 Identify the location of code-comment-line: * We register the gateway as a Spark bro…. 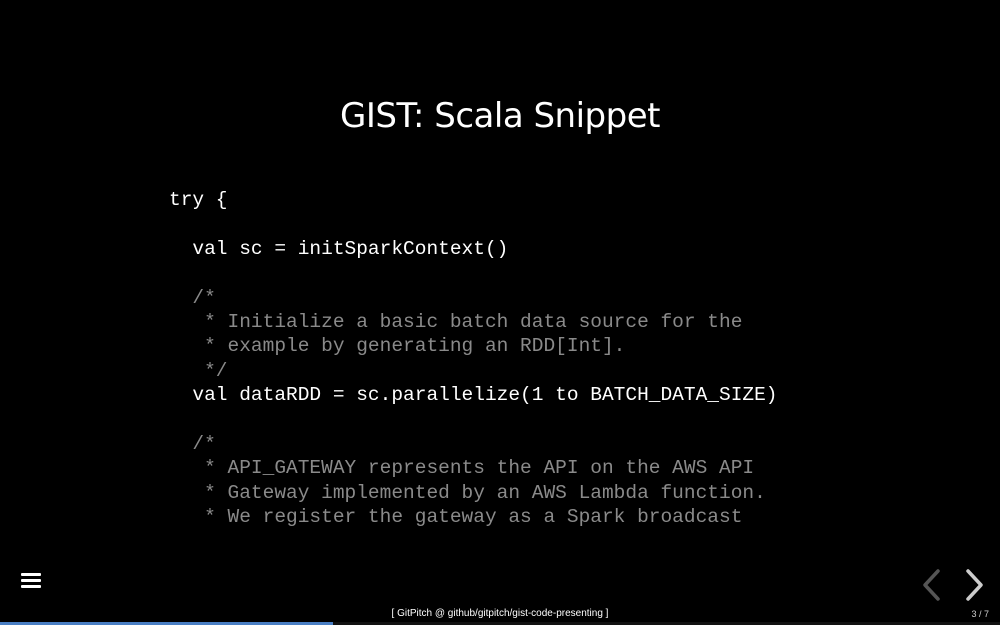
(456, 517).